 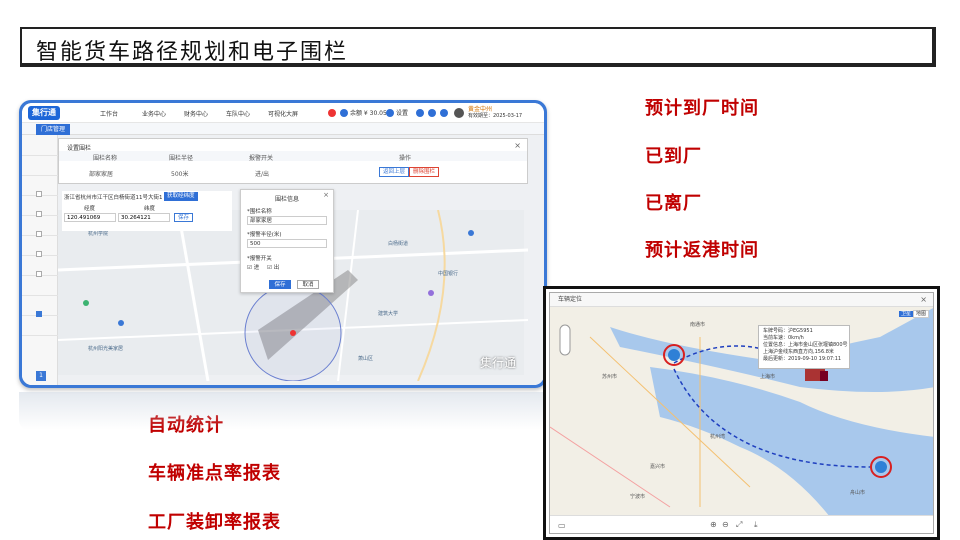 I want to click on satellite-toggle: 卫星, so click(x=905, y=314).